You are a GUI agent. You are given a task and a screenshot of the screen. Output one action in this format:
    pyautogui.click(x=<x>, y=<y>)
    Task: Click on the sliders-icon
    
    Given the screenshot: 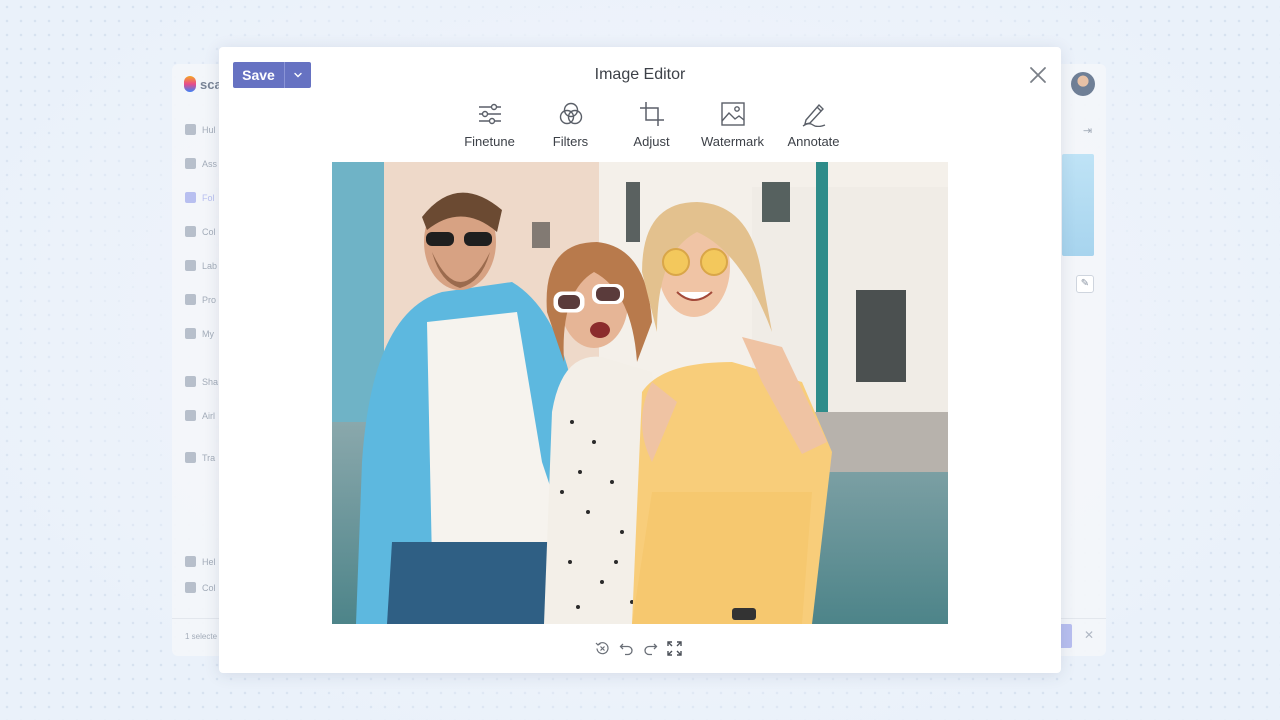 What is the action you would take?
    pyautogui.click(x=489, y=114)
    